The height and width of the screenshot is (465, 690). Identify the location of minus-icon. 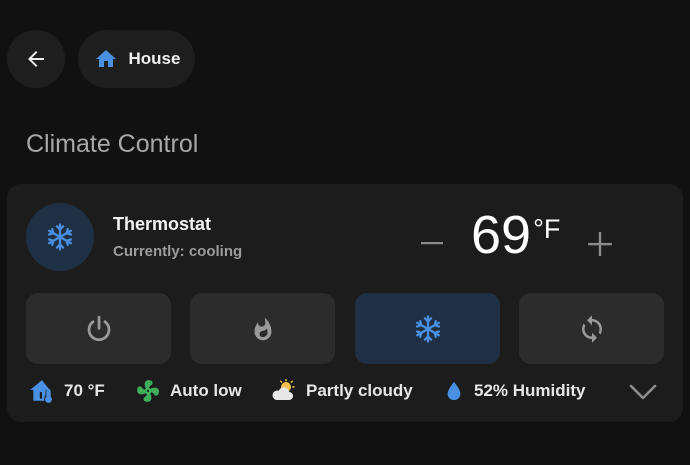
(432, 243).